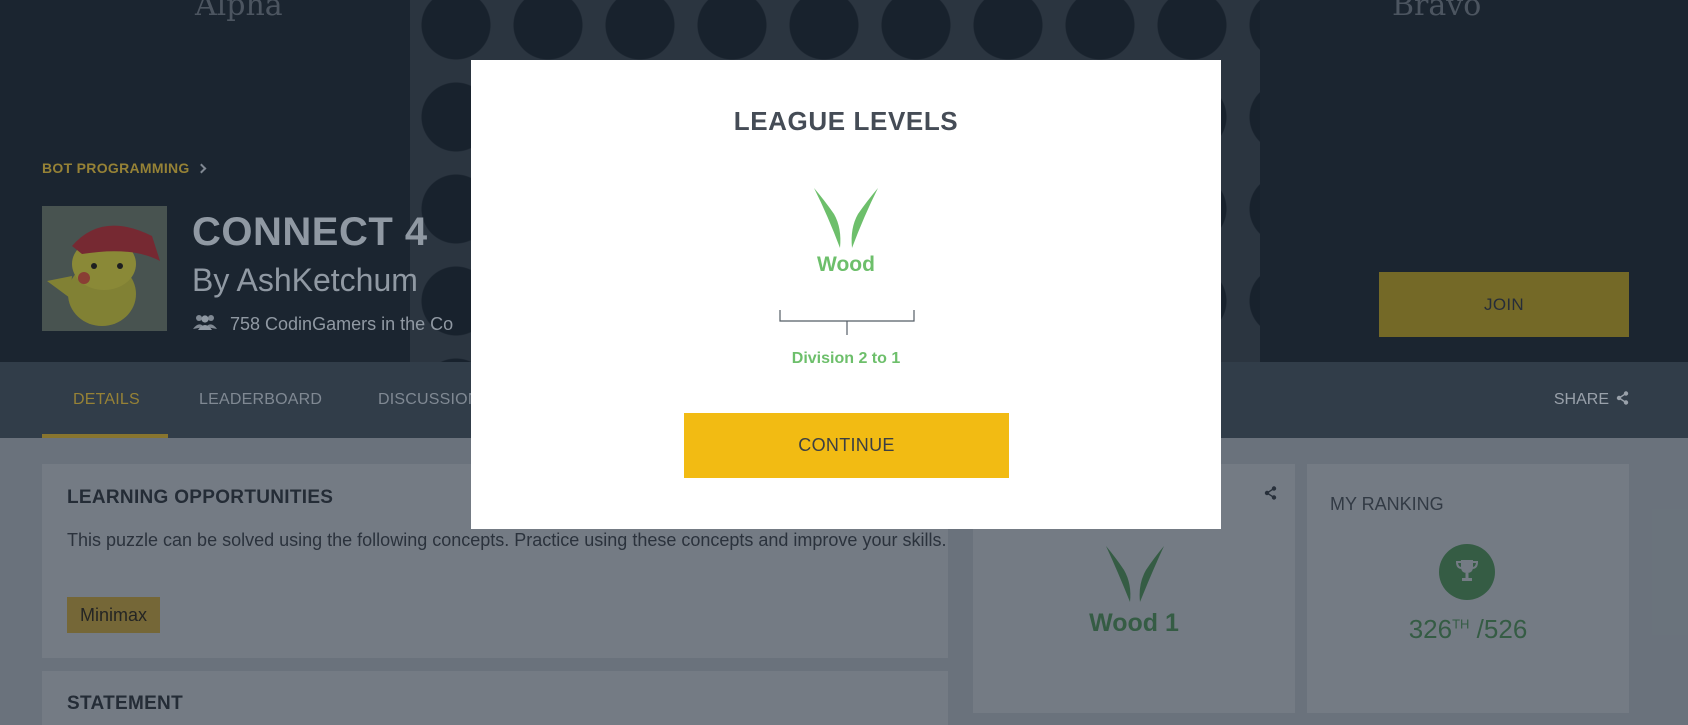 The height and width of the screenshot is (725, 1688). What do you see at coordinates (846, 121) in the screenshot?
I see `modal-title: LEAGUE LEVELS` at bounding box center [846, 121].